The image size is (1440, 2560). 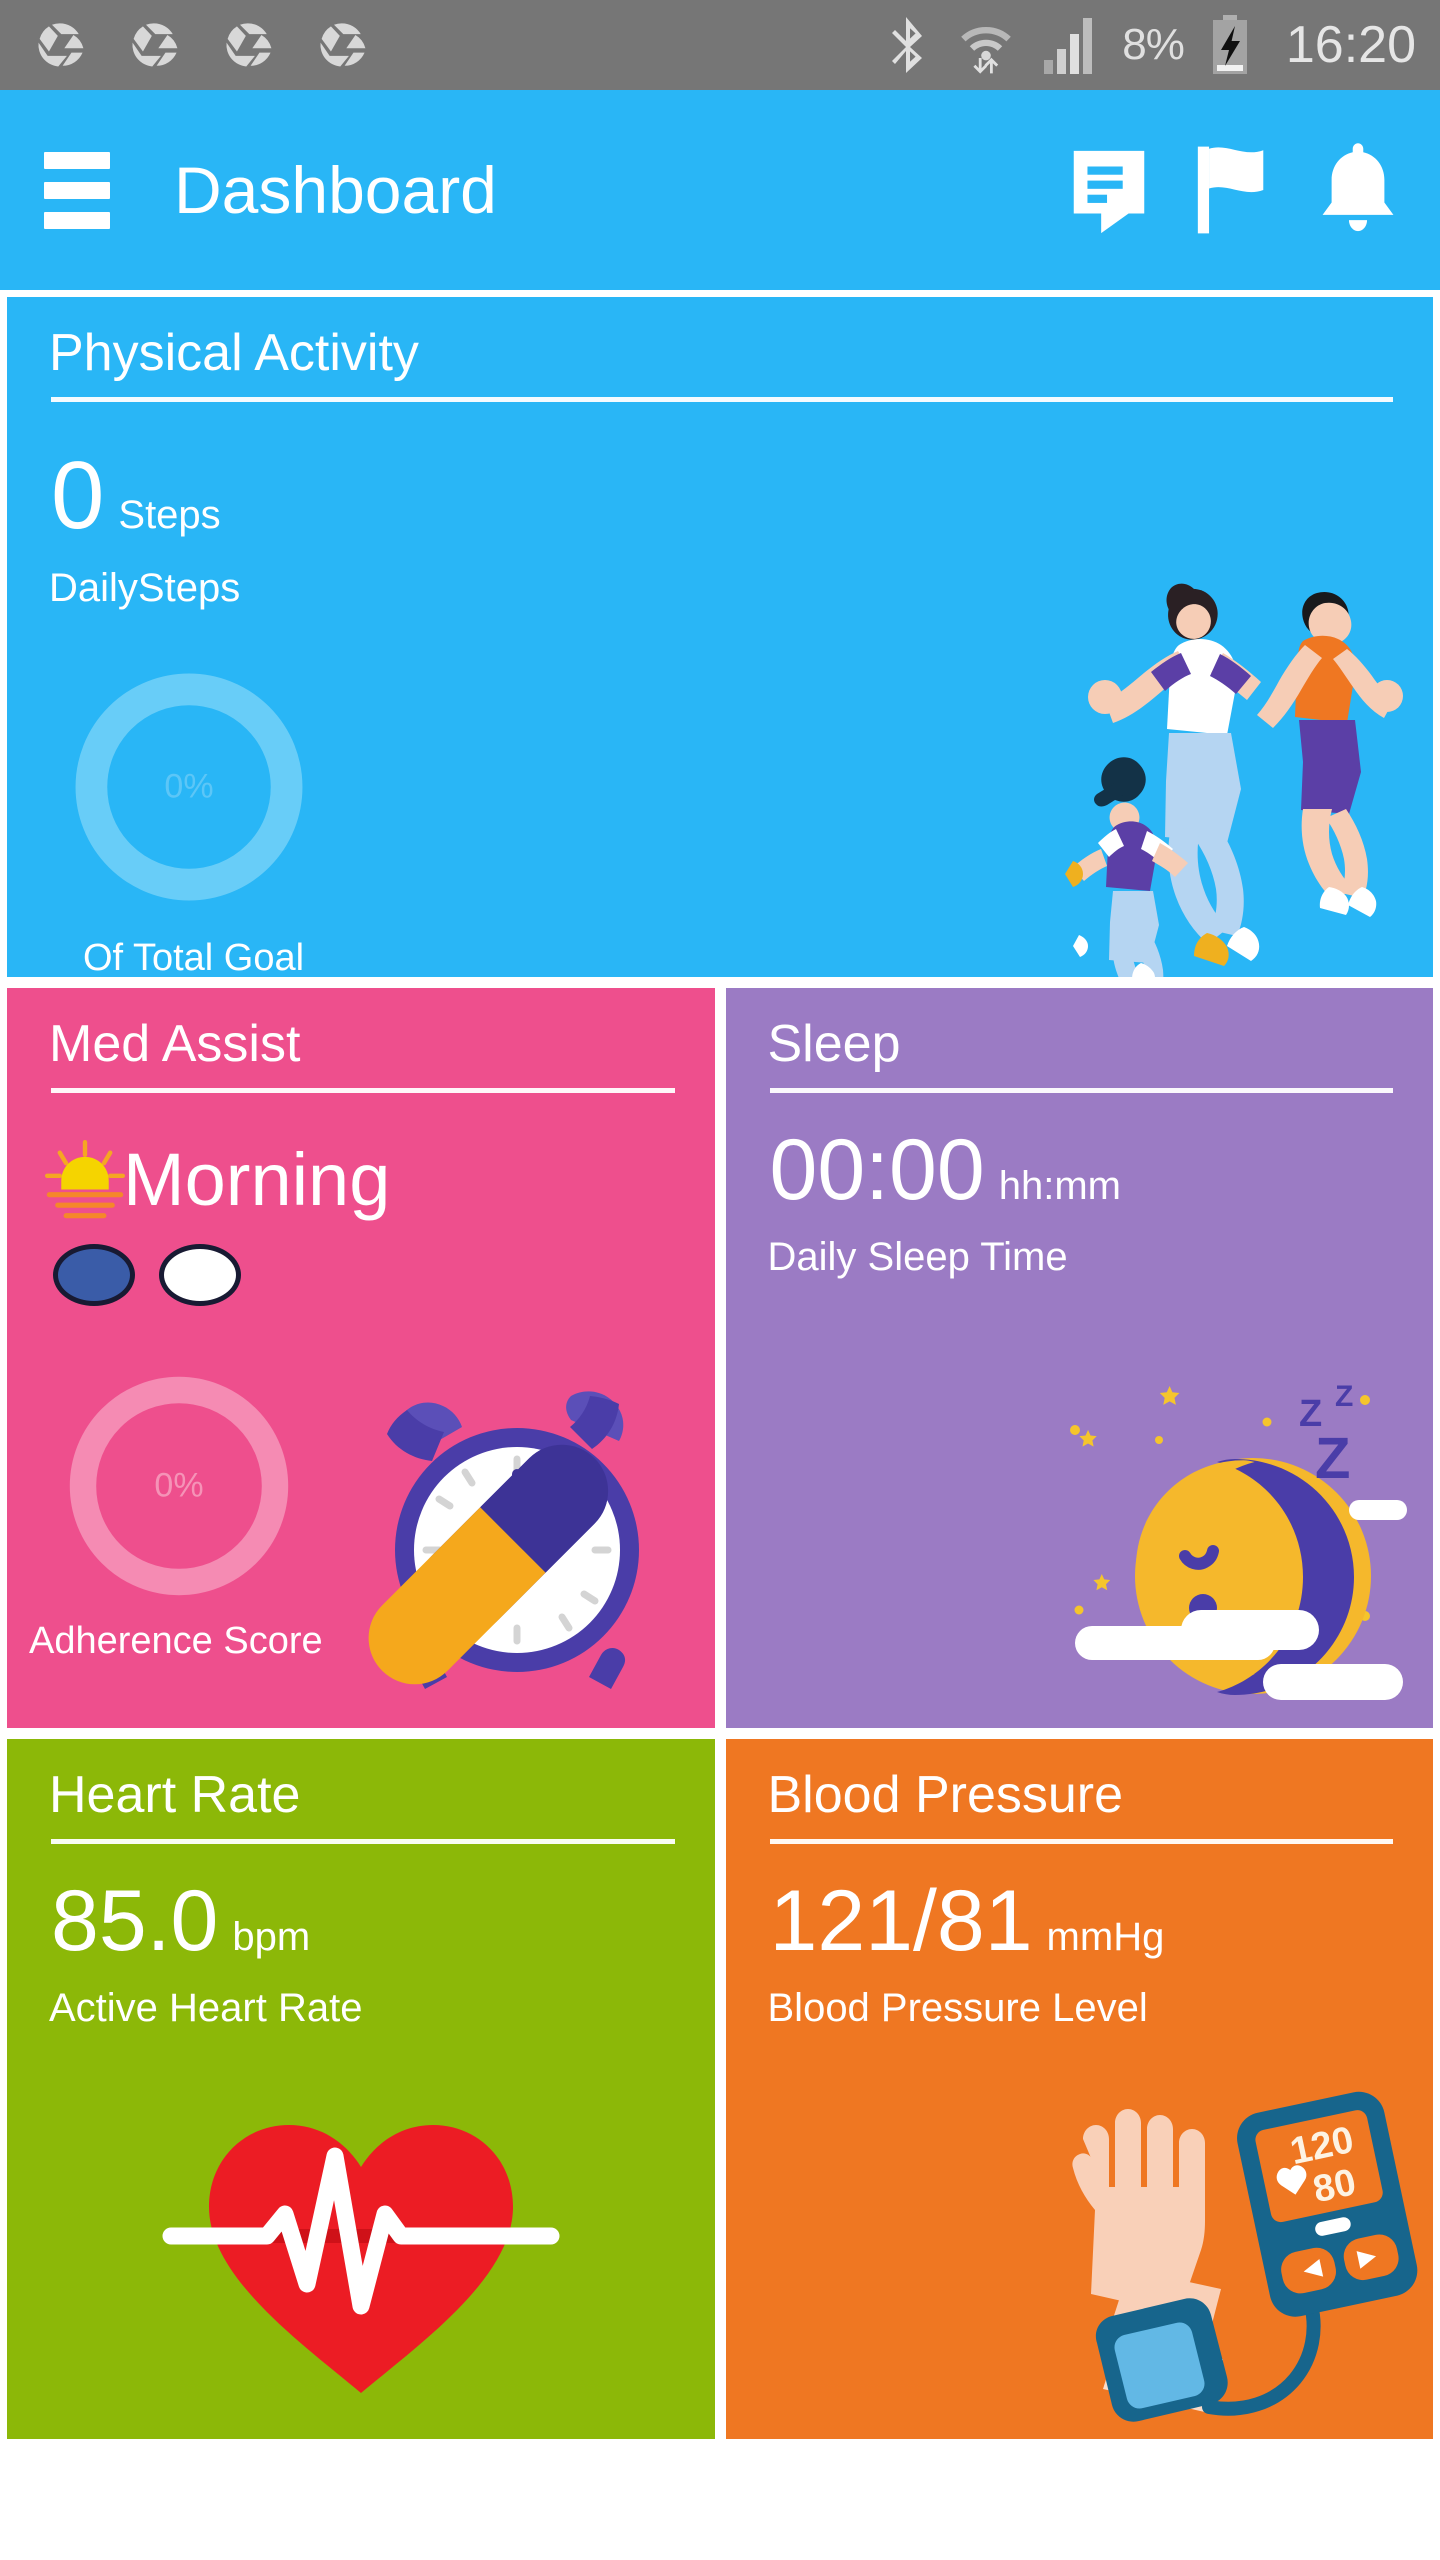 What do you see at coordinates (945, 1795) in the screenshot?
I see `card-title-blood-pressure: Blood Pressure` at bounding box center [945, 1795].